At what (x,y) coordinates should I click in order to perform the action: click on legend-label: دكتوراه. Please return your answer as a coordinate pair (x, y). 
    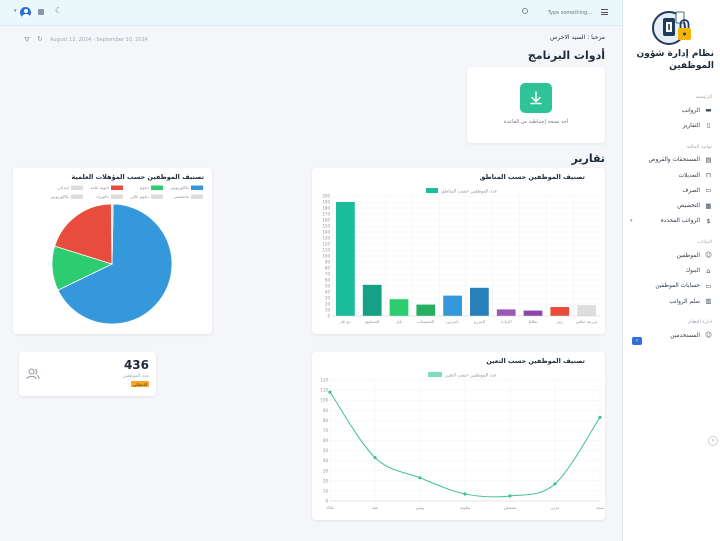
    Looking at the image, I should click on (102, 196).